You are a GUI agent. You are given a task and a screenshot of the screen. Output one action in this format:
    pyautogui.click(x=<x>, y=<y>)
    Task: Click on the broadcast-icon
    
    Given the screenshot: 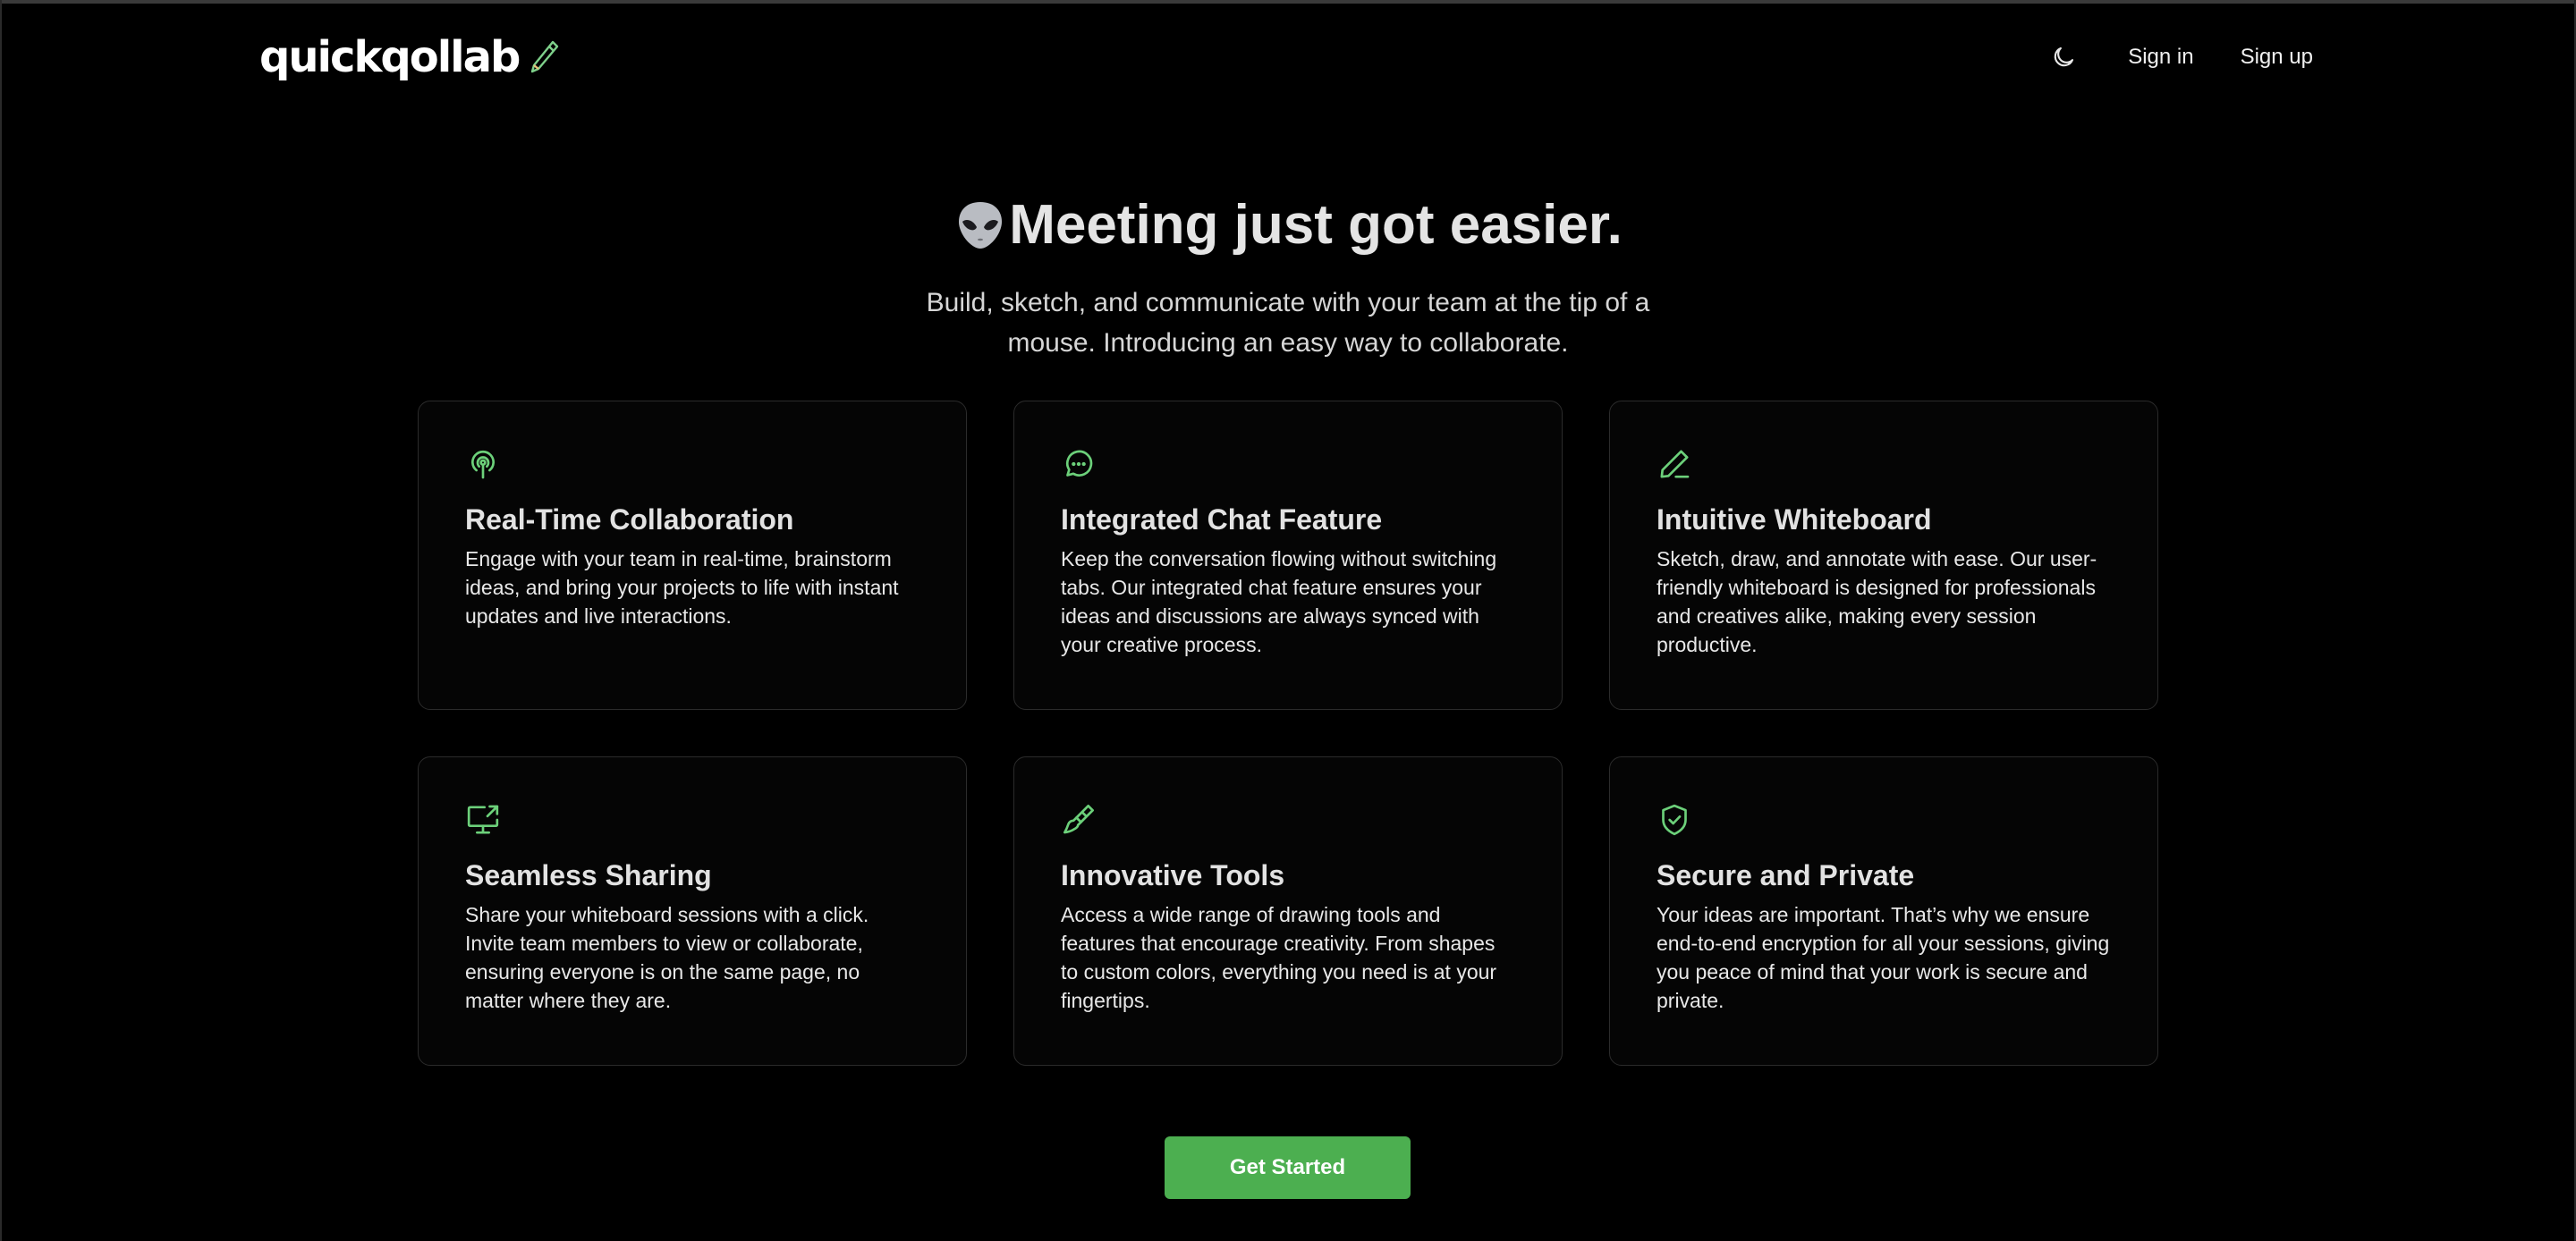 What is the action you would take?
    pyautogui.click(x=483, y=465)
    